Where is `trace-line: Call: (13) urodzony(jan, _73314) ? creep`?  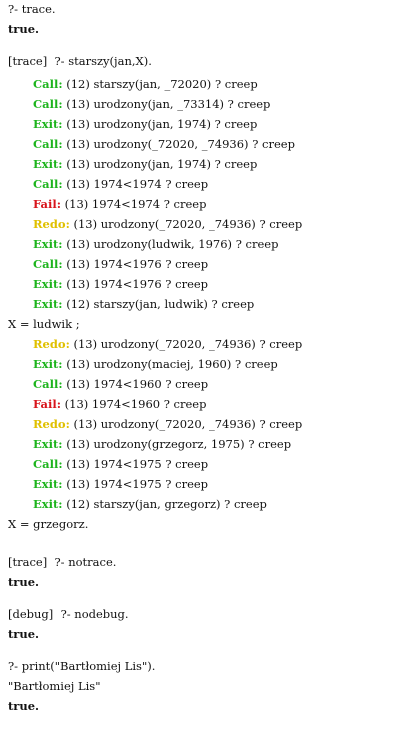 trace-line: Call: (13) urodzony(jan, _73314) ? creep is located at coordinates (151, 104).